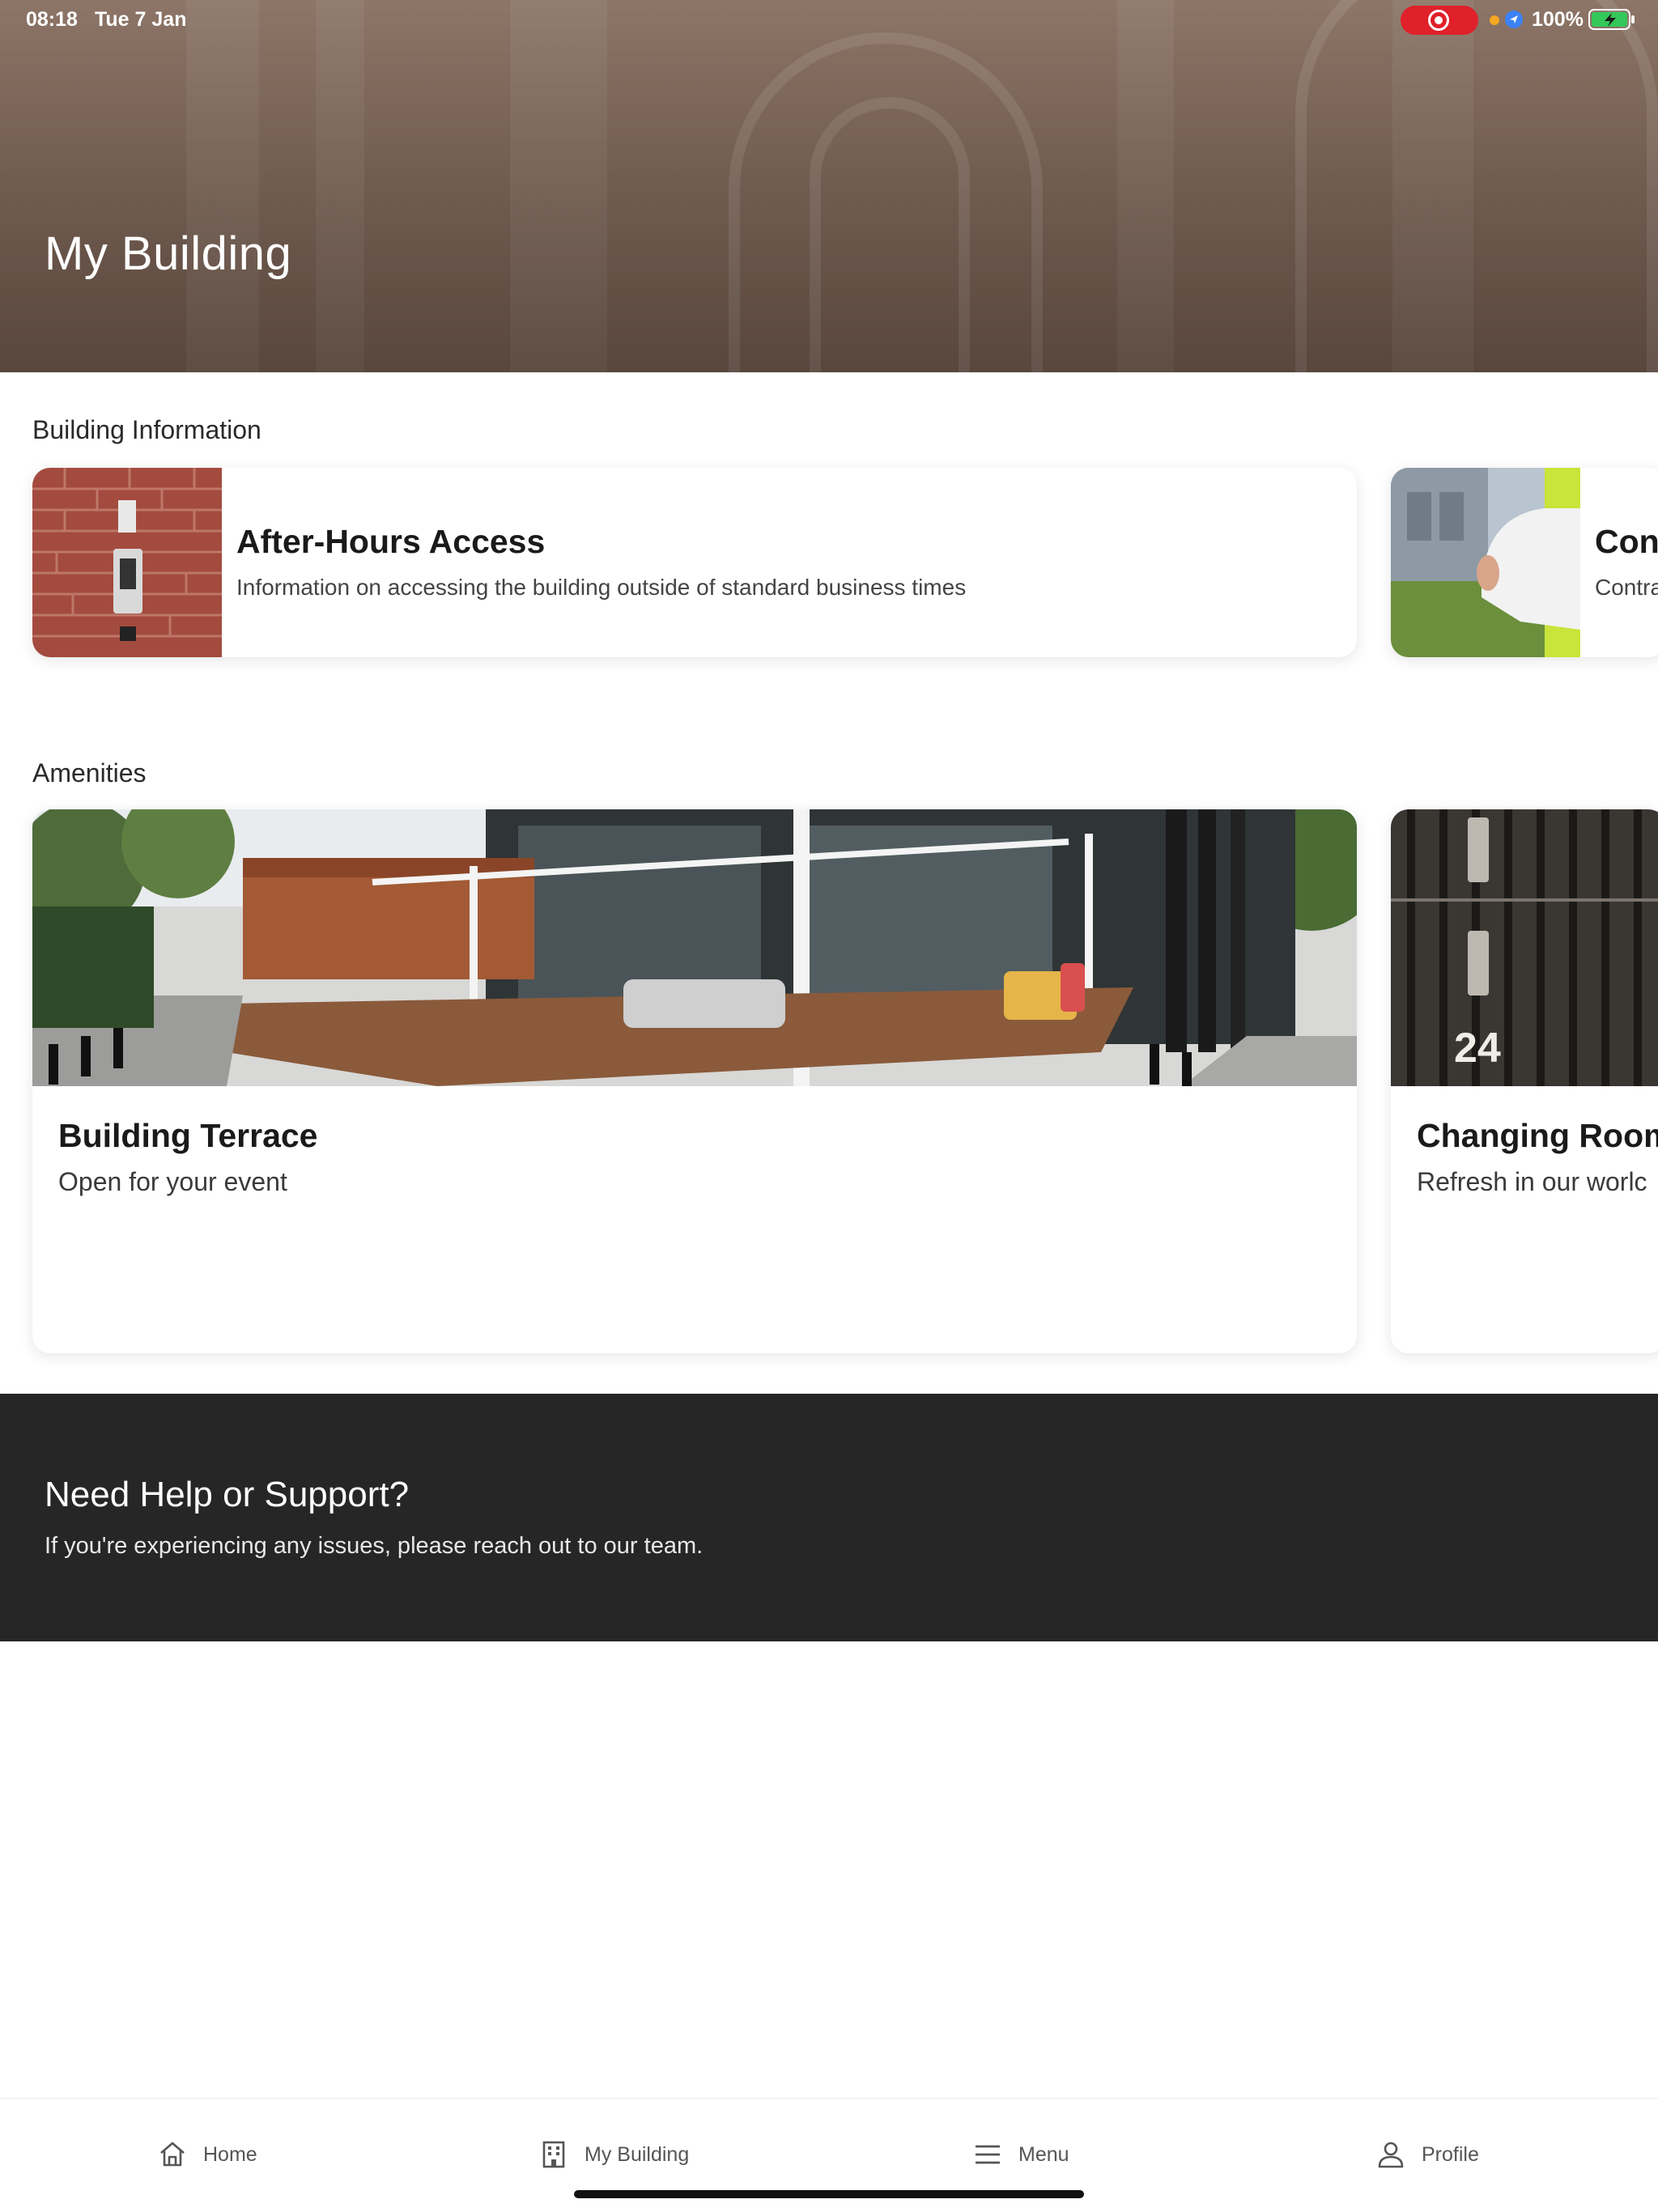  I want to click on tab-label: Menu, so click(1043, 2154).